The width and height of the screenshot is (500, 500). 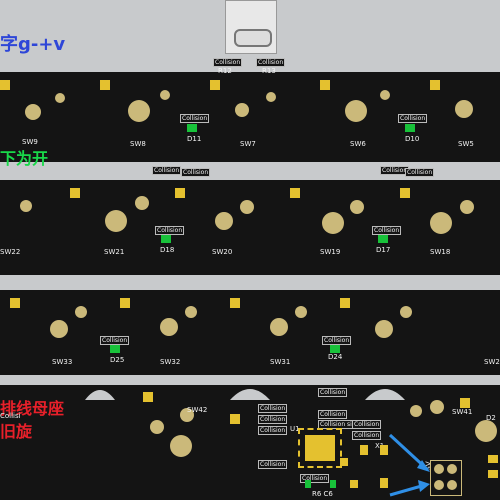 I want to click on sw32-label: SW32, so click(x=170, y=362).